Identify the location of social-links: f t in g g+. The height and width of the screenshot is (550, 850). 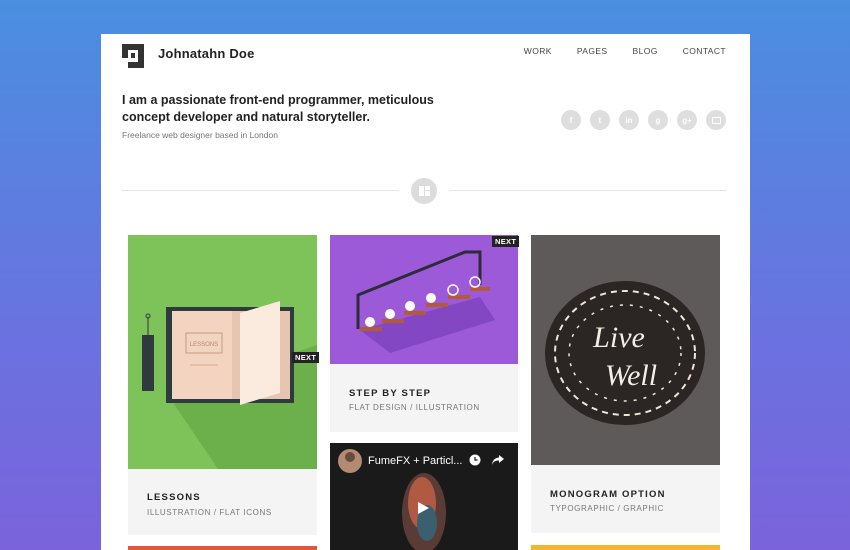
(643, 120).